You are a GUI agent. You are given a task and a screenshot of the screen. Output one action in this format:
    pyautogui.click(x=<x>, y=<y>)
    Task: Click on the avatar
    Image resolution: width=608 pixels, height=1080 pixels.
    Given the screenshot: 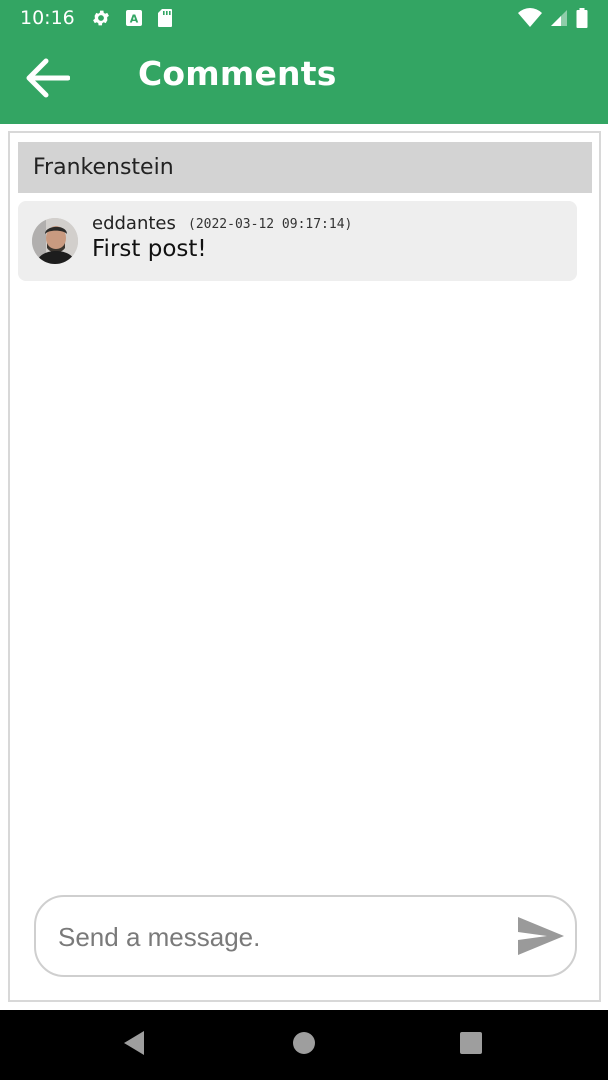 What is the action you would take?
    pyautogui.click(x=55, y=241)
    